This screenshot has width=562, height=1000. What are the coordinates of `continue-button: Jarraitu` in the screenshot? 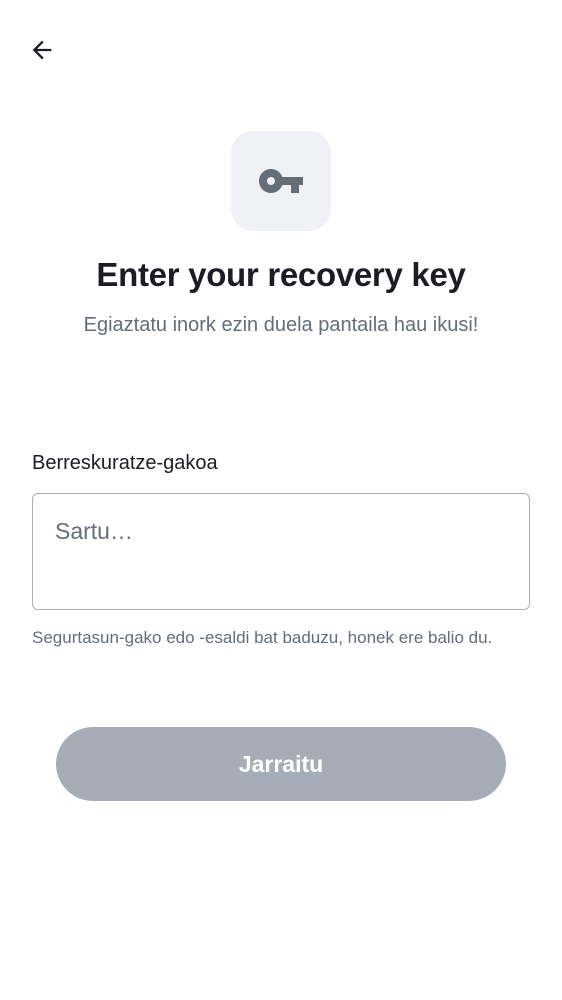 It's located at (281, 764).